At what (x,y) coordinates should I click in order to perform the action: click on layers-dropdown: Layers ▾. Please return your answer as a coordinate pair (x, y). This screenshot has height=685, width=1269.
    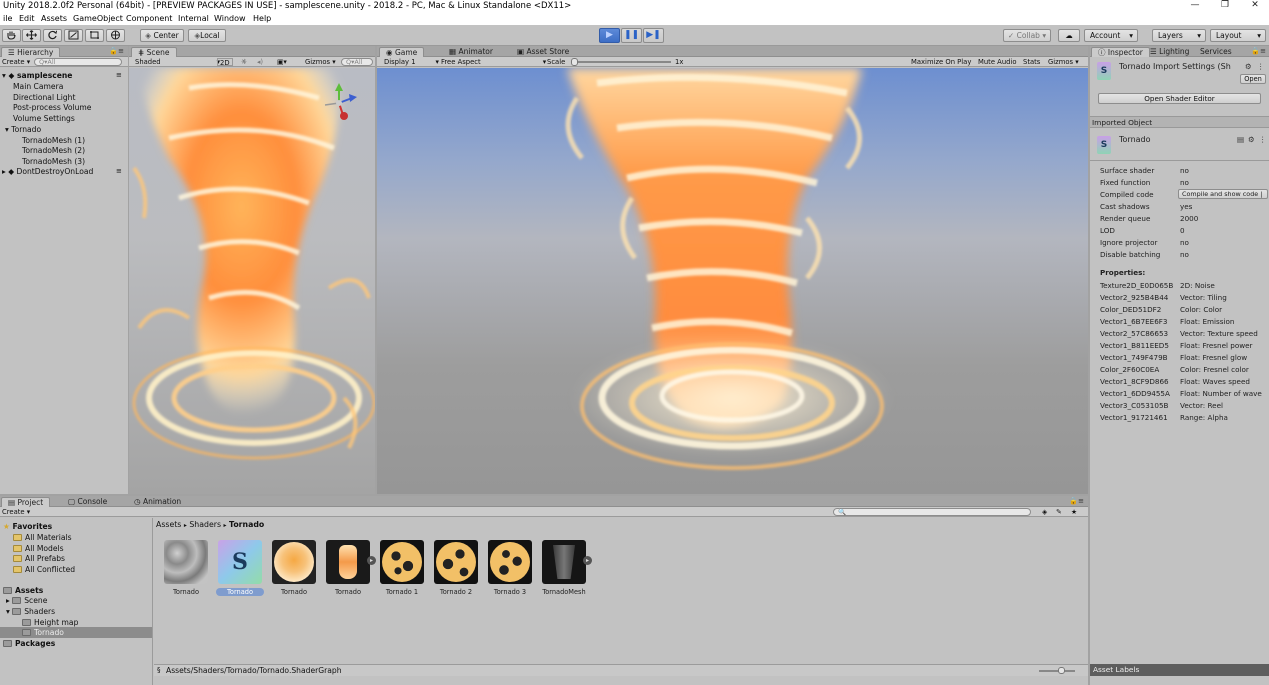
    Looking at the image, I should click on (1179, 35).